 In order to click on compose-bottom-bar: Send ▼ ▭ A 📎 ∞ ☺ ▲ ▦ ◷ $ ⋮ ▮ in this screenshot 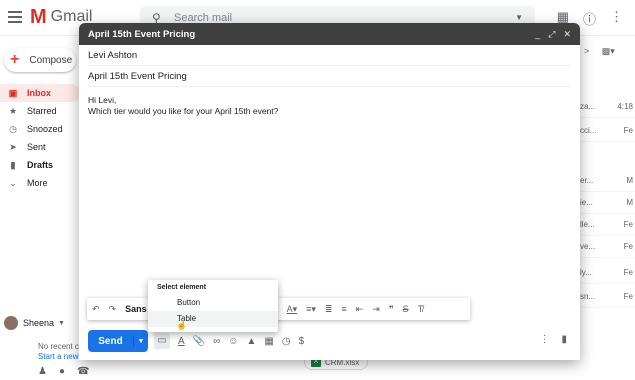, I will do `click(329, 341)`.